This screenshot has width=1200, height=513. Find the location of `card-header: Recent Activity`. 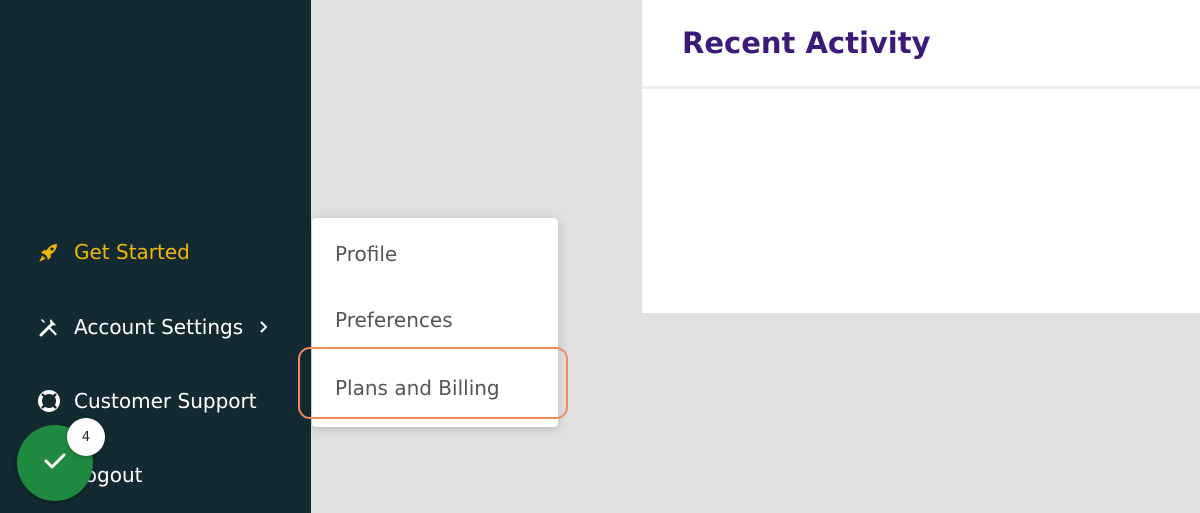

card-header: Recent Activity is located at coordinates (921, 44).